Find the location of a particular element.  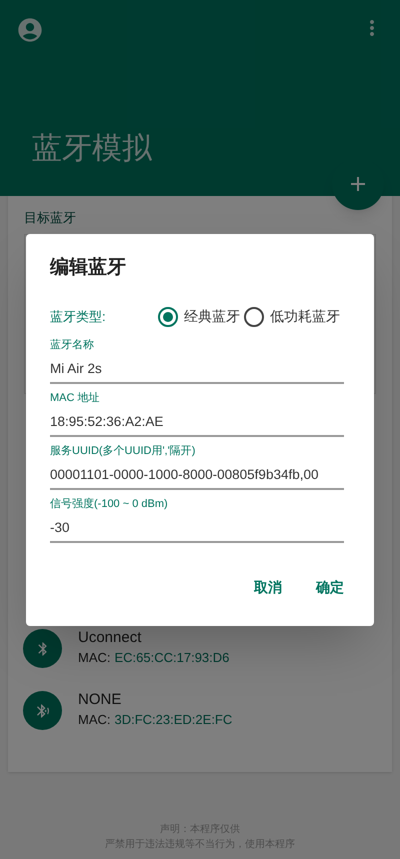

field-label: 信号强度(-100 ~ 0 dBm) is located at coordinates (109, 503).